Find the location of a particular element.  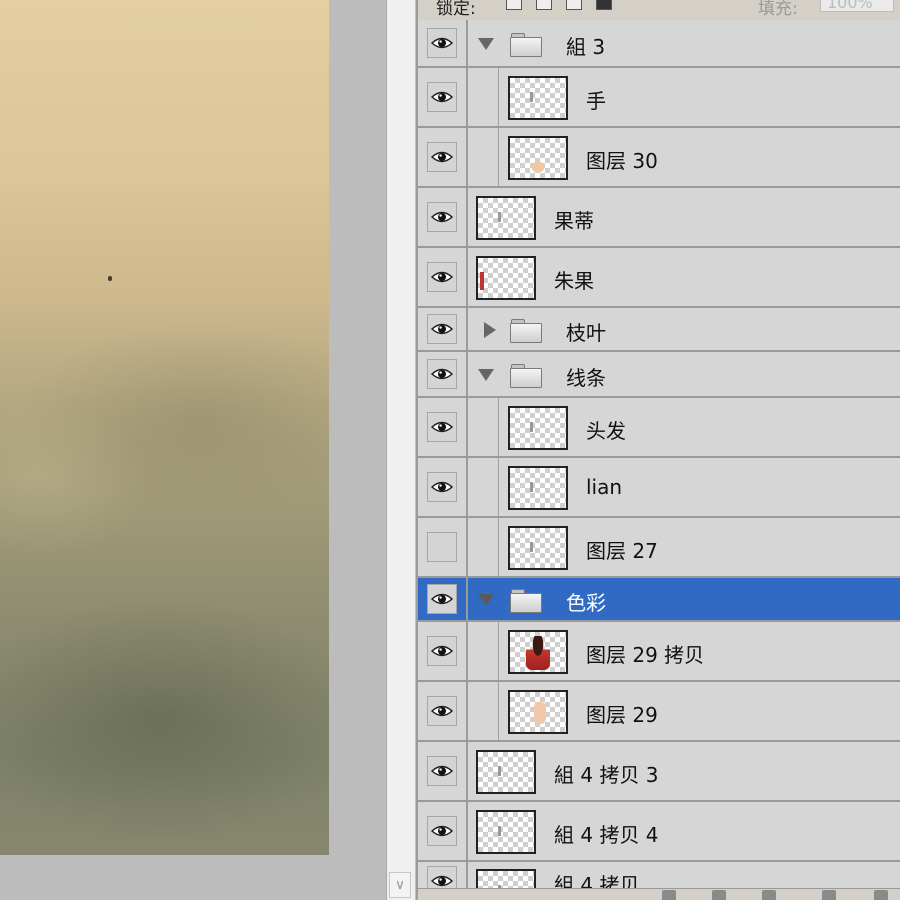

layer-row: 組 4 拷贝 4 is located at coordinates (659, 832).